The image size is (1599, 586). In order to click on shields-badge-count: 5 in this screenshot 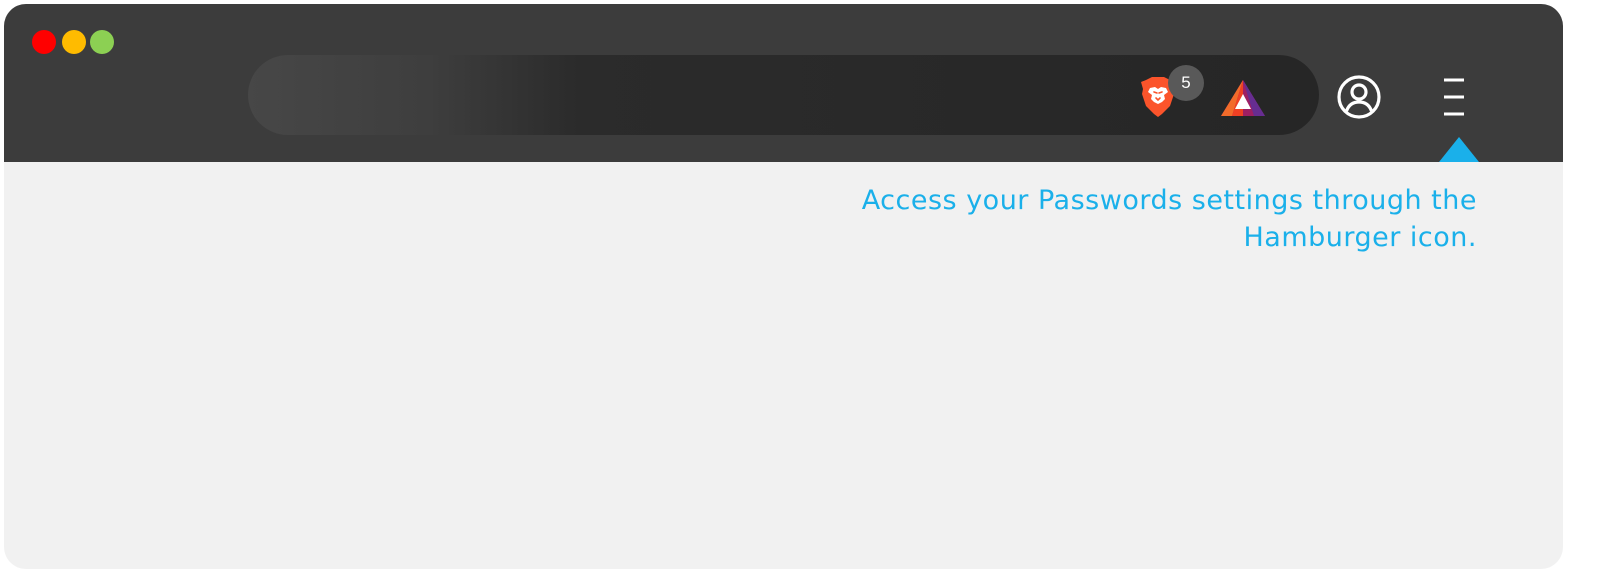, I will do `click(1186, 83)`.